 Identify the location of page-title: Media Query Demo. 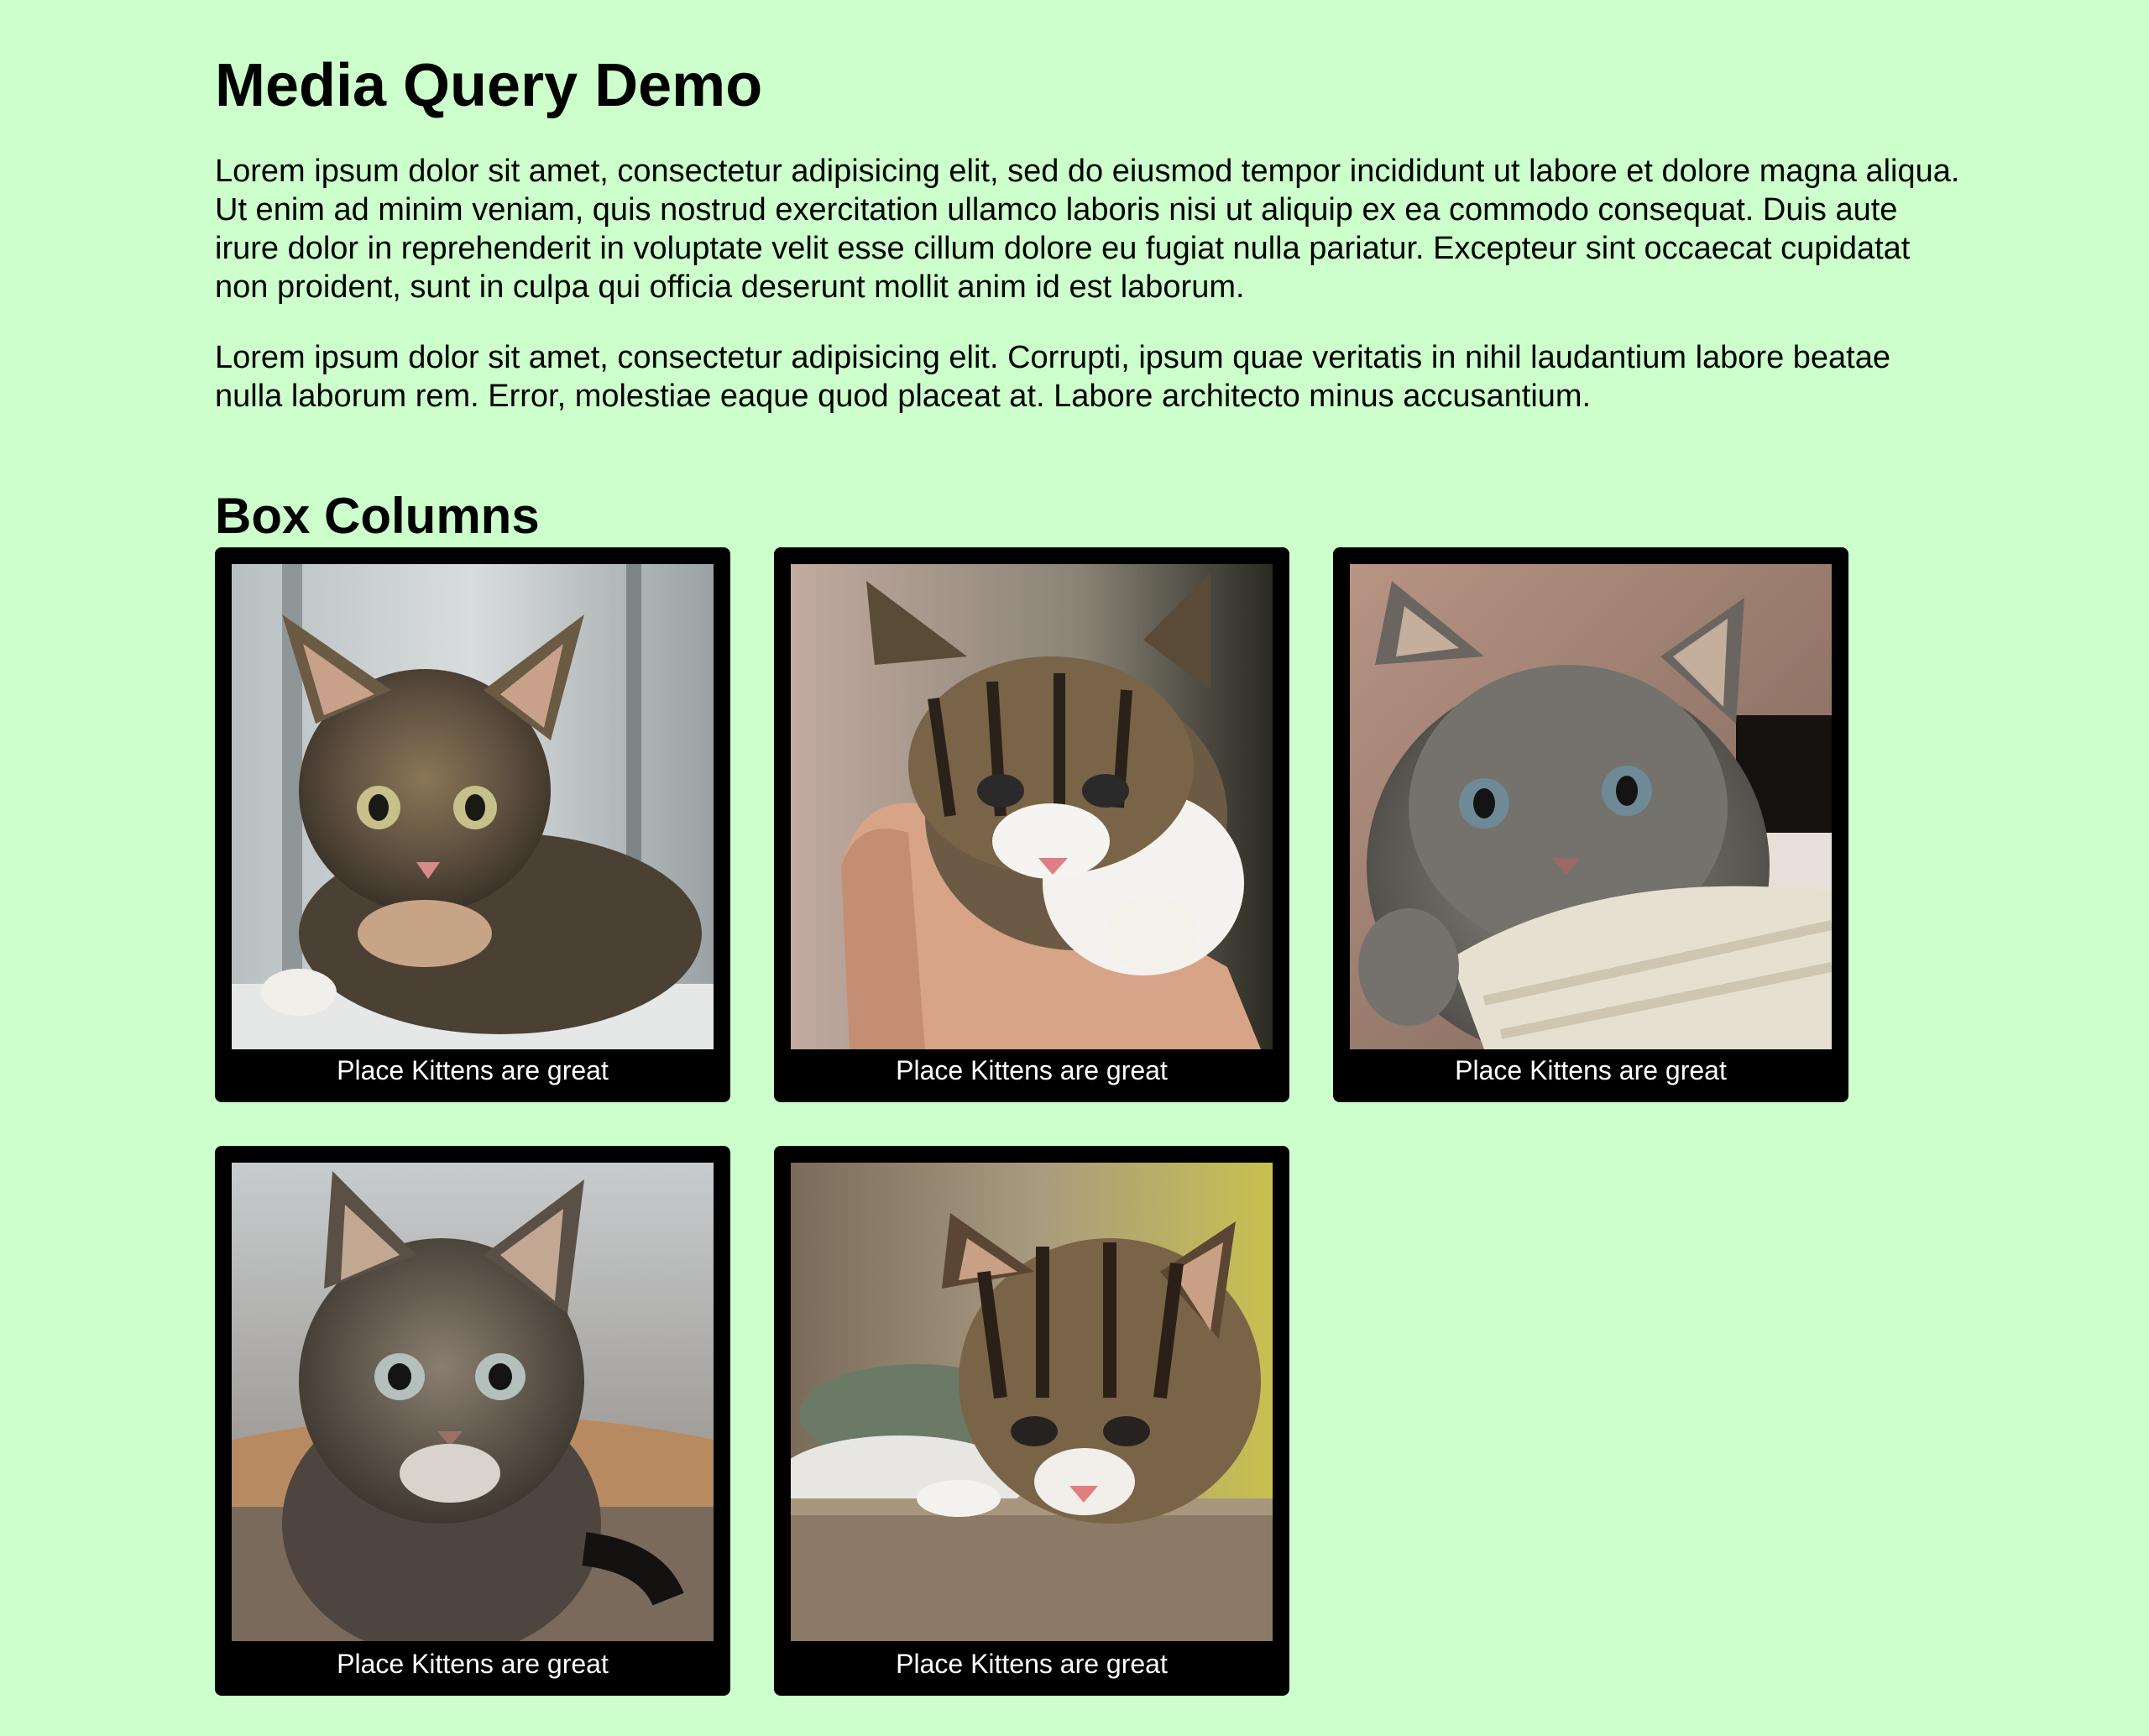
(489, 85).